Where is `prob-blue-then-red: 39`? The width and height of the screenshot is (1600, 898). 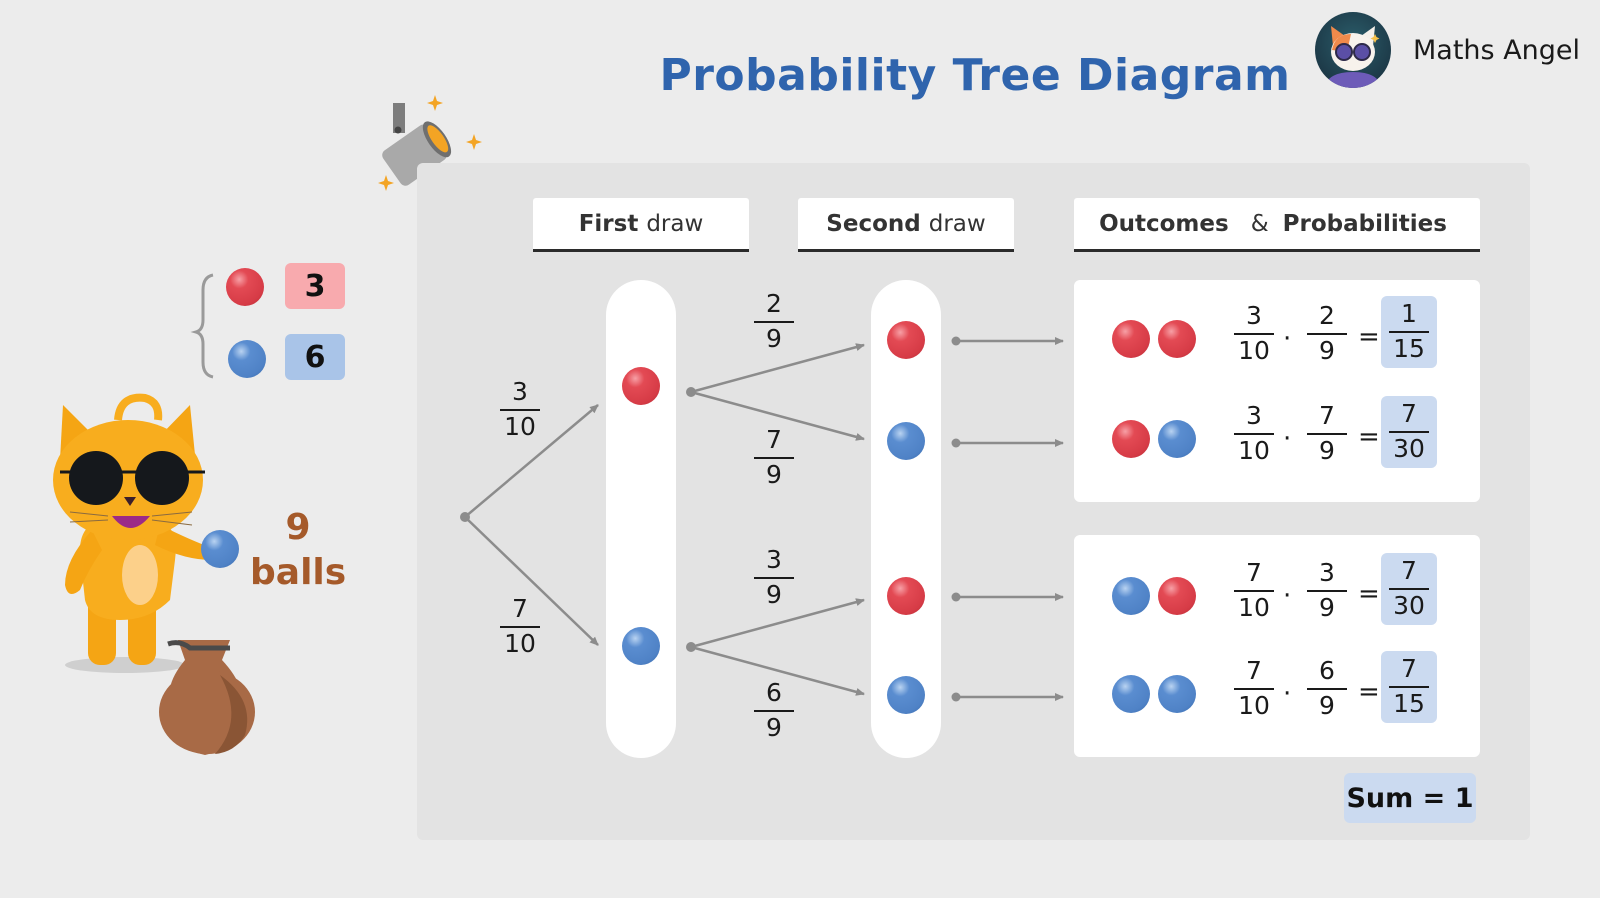 prob-blue-then-red: 39 is located at coordinates (774, 577).